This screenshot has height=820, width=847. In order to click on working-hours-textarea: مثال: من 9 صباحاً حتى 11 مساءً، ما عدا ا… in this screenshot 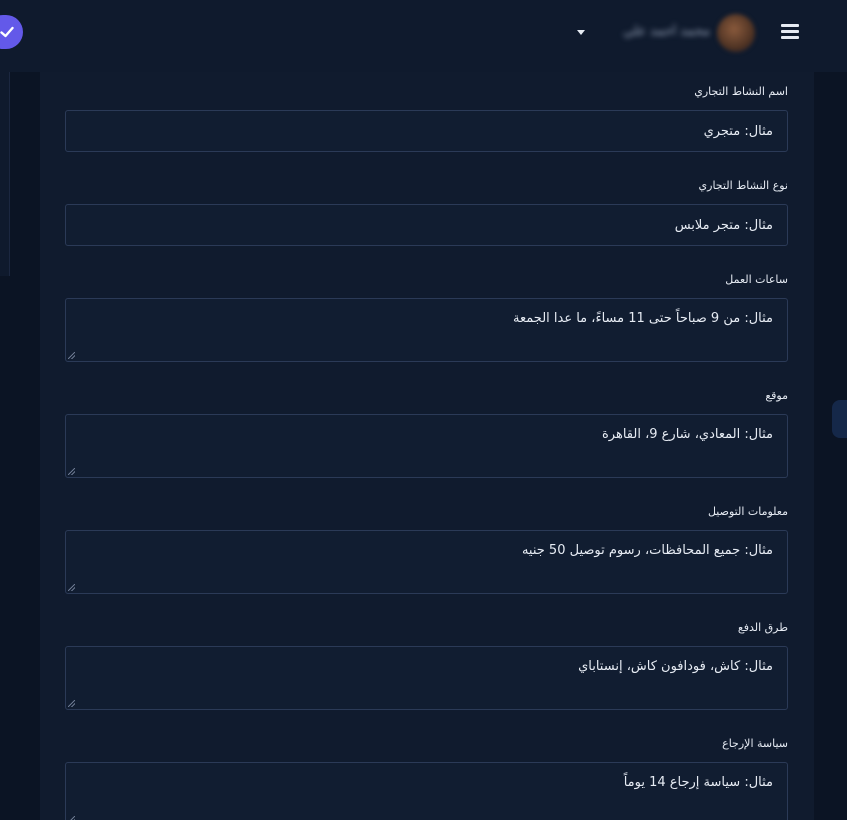, I will do `click(426, 330)`.